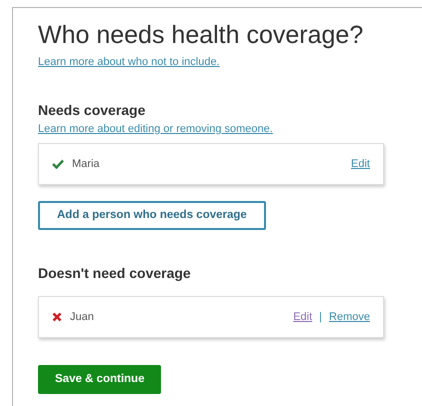 The height and width of the screenshot is (406, 422). Describe the element at coordinates (349, 317) in the screenshot. I see `action-link: Remove` at that location.